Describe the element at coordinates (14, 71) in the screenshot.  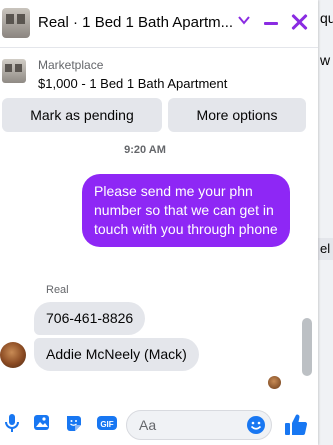
I see `listing-thumbnail` at that location.